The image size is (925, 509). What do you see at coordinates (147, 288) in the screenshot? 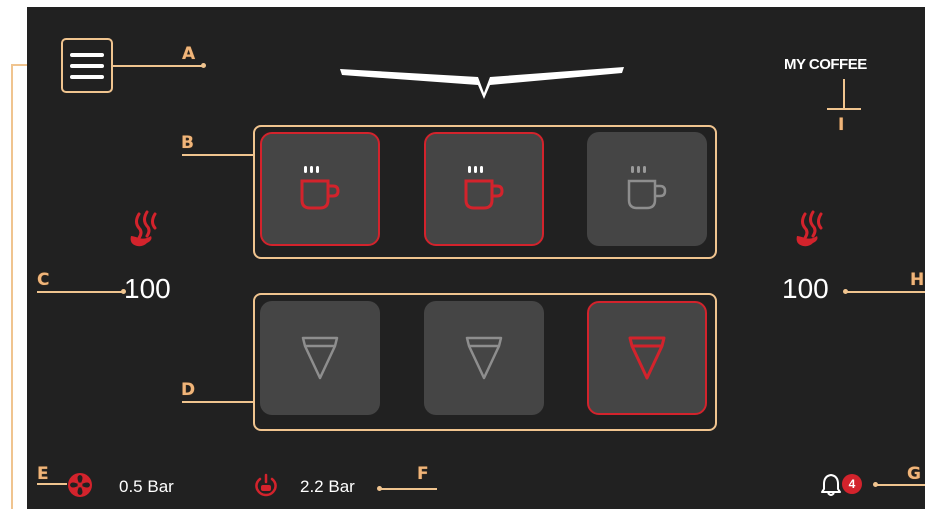
I see `steam-left-value: 100` at bounding box center [147, 288].